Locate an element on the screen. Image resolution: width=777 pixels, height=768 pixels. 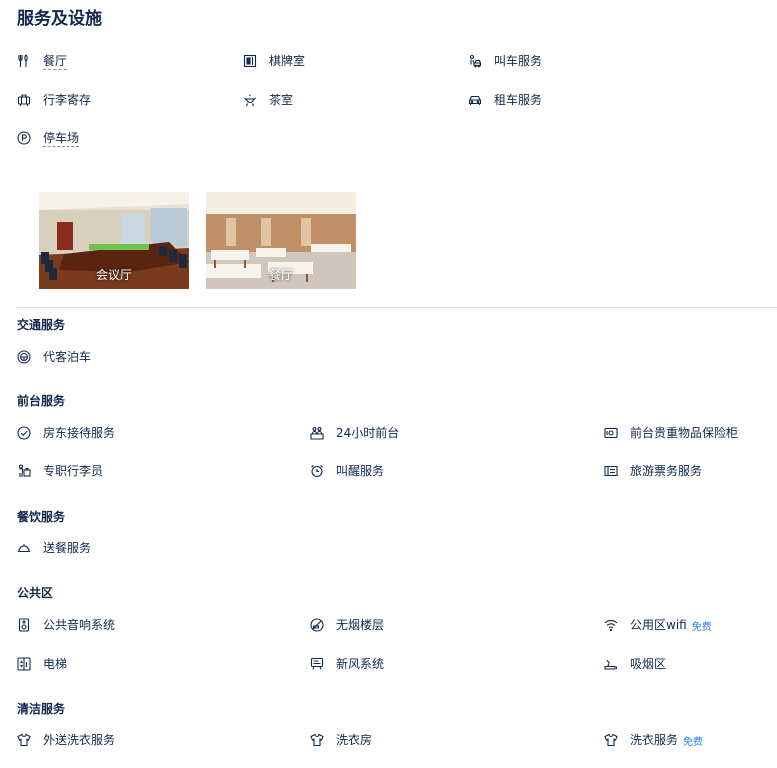
facility-label: 外送洗衣服务 is located at coordinates (79, 740).